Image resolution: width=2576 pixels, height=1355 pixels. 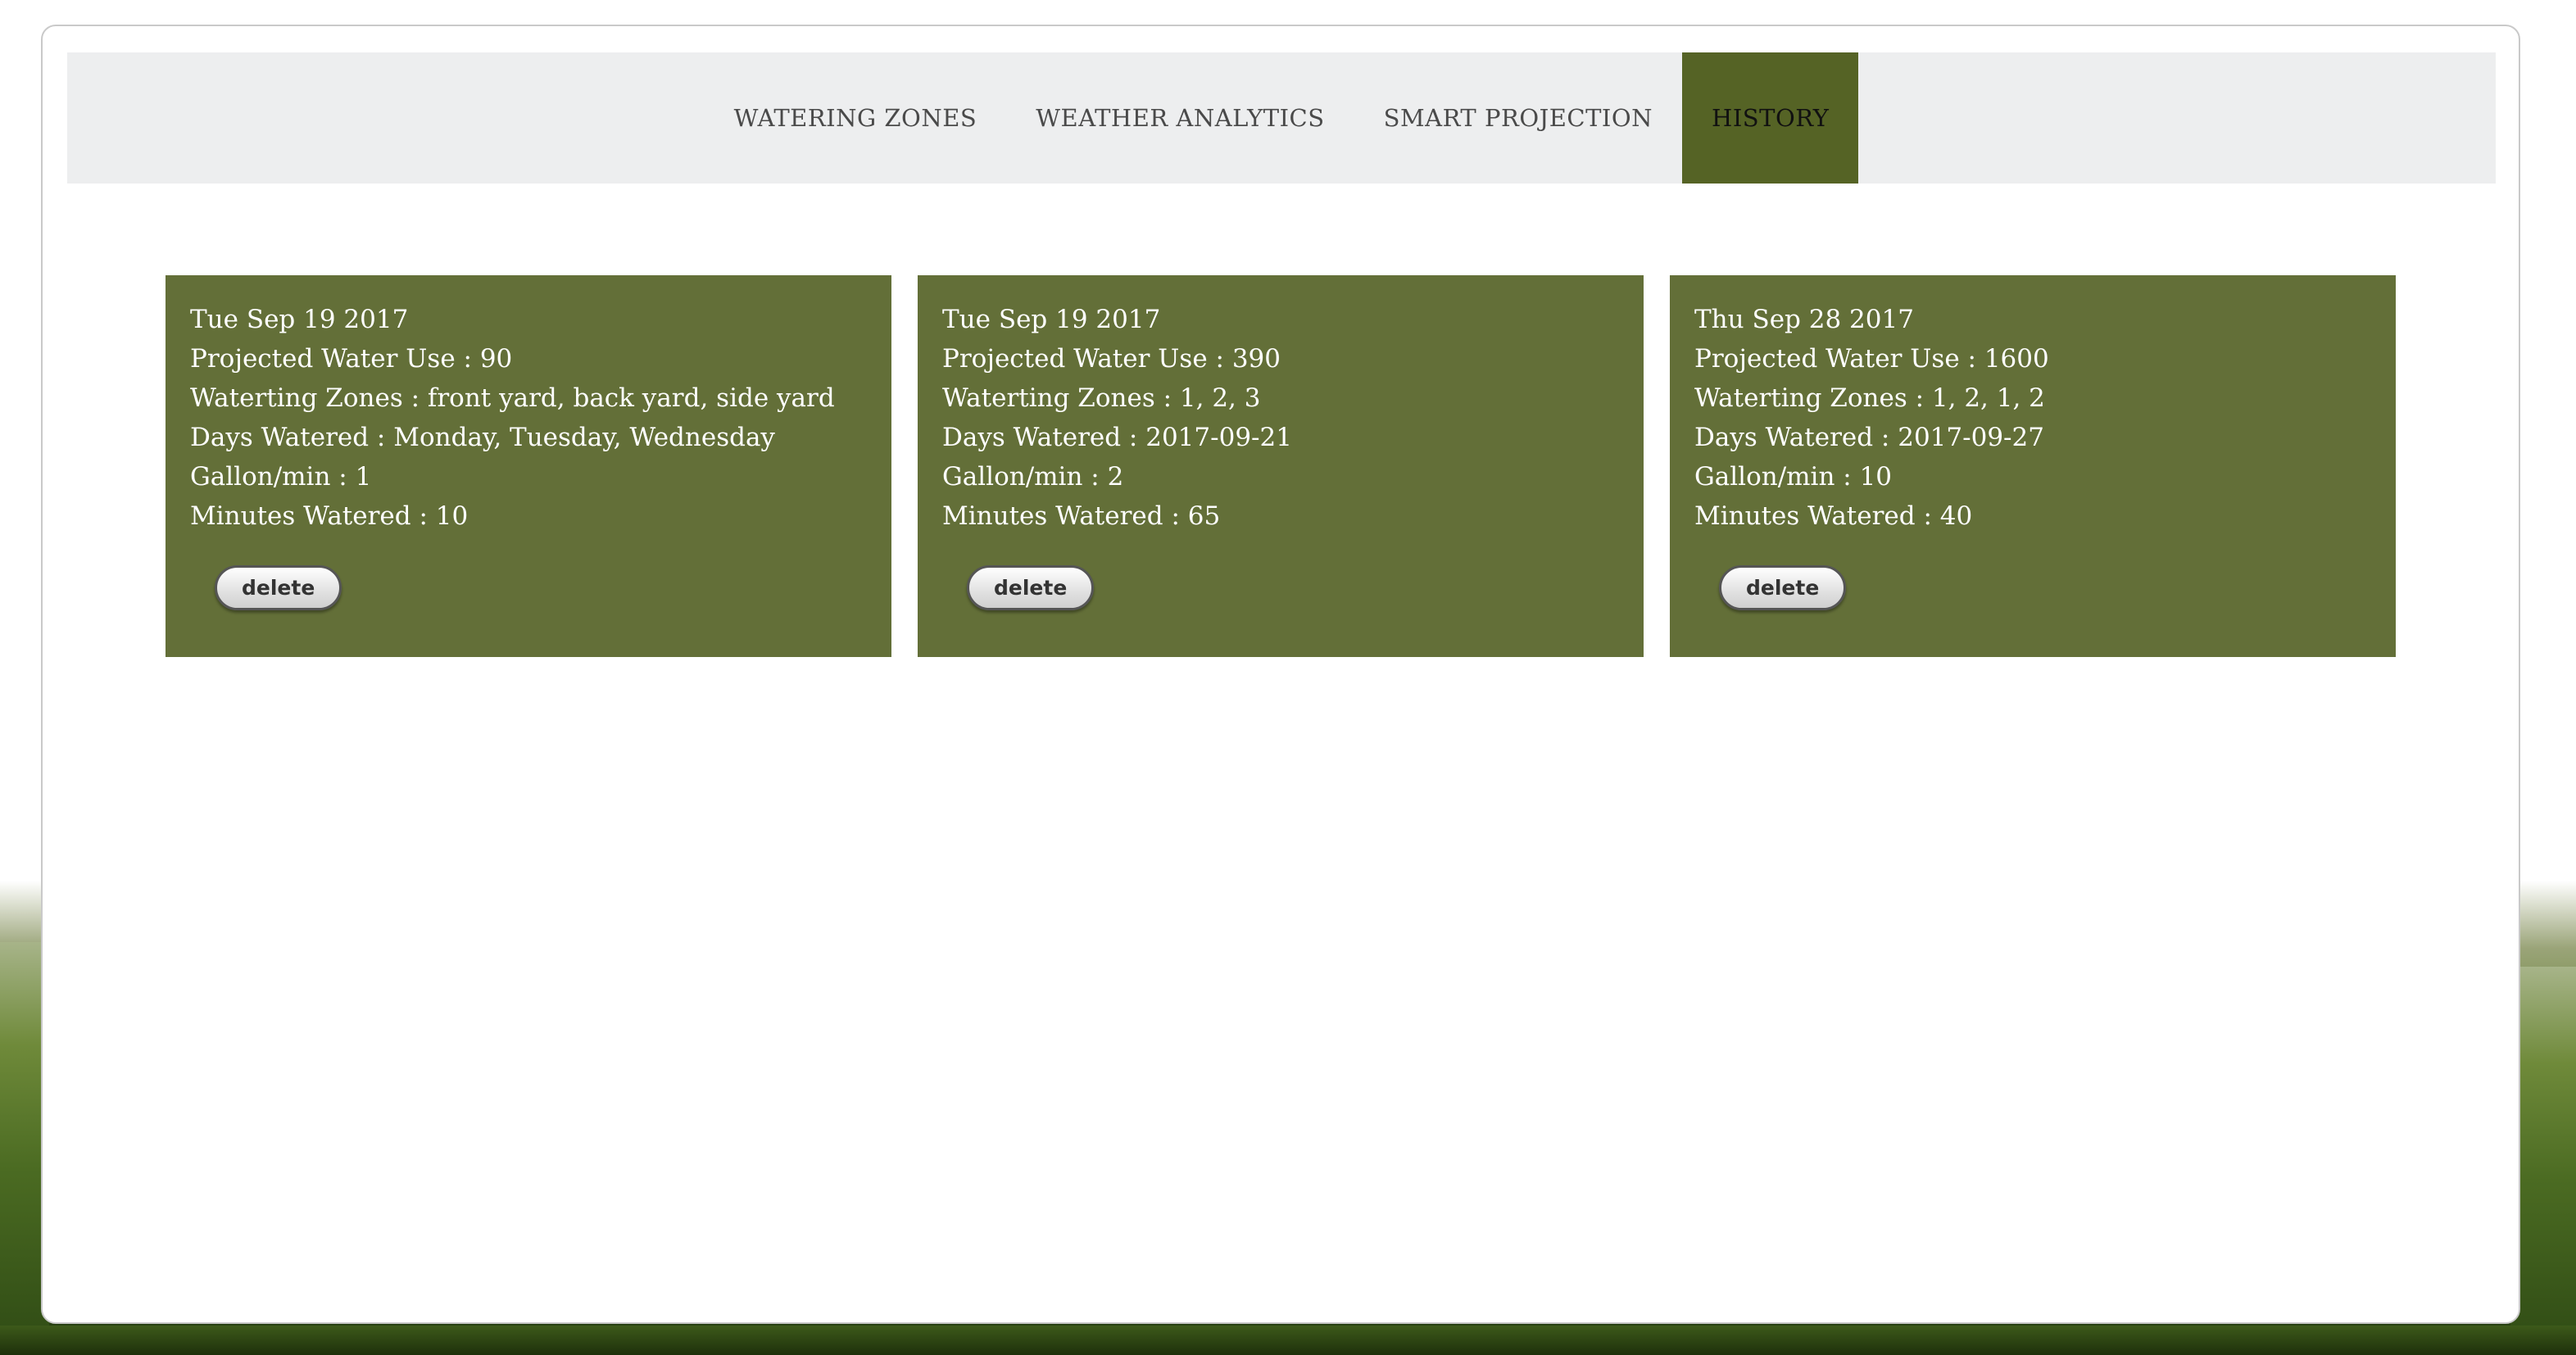 I want to click on card-minutes-watered: Minutes Watered : 65, so click(x=1081, y=516).